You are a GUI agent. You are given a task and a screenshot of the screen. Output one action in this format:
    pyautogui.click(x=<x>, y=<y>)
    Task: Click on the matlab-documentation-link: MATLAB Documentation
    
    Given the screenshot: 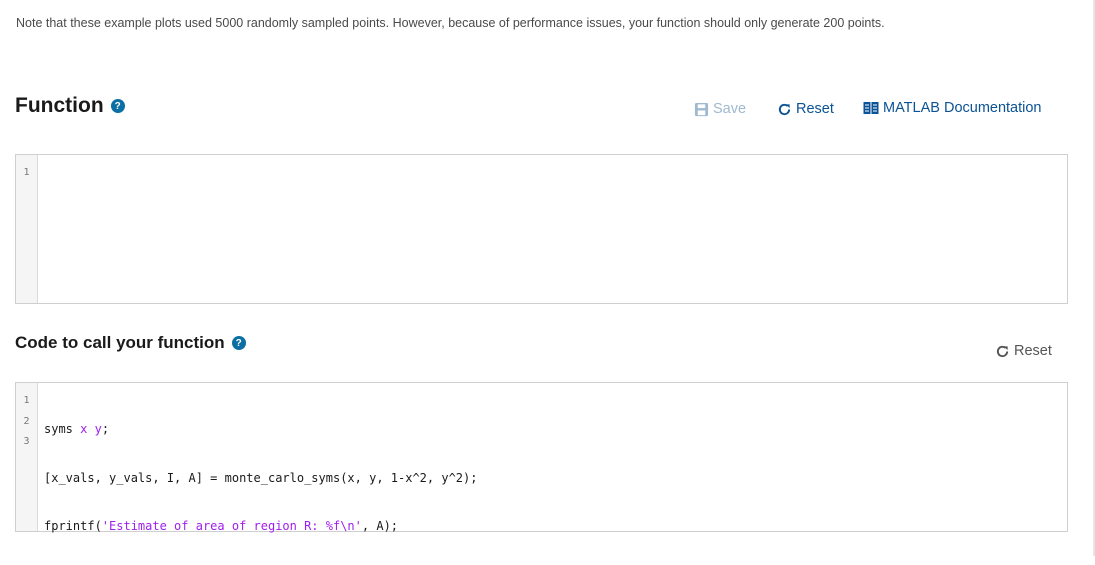 What is the action you would take?
    pyautogui.click(x=952, y=108)
    